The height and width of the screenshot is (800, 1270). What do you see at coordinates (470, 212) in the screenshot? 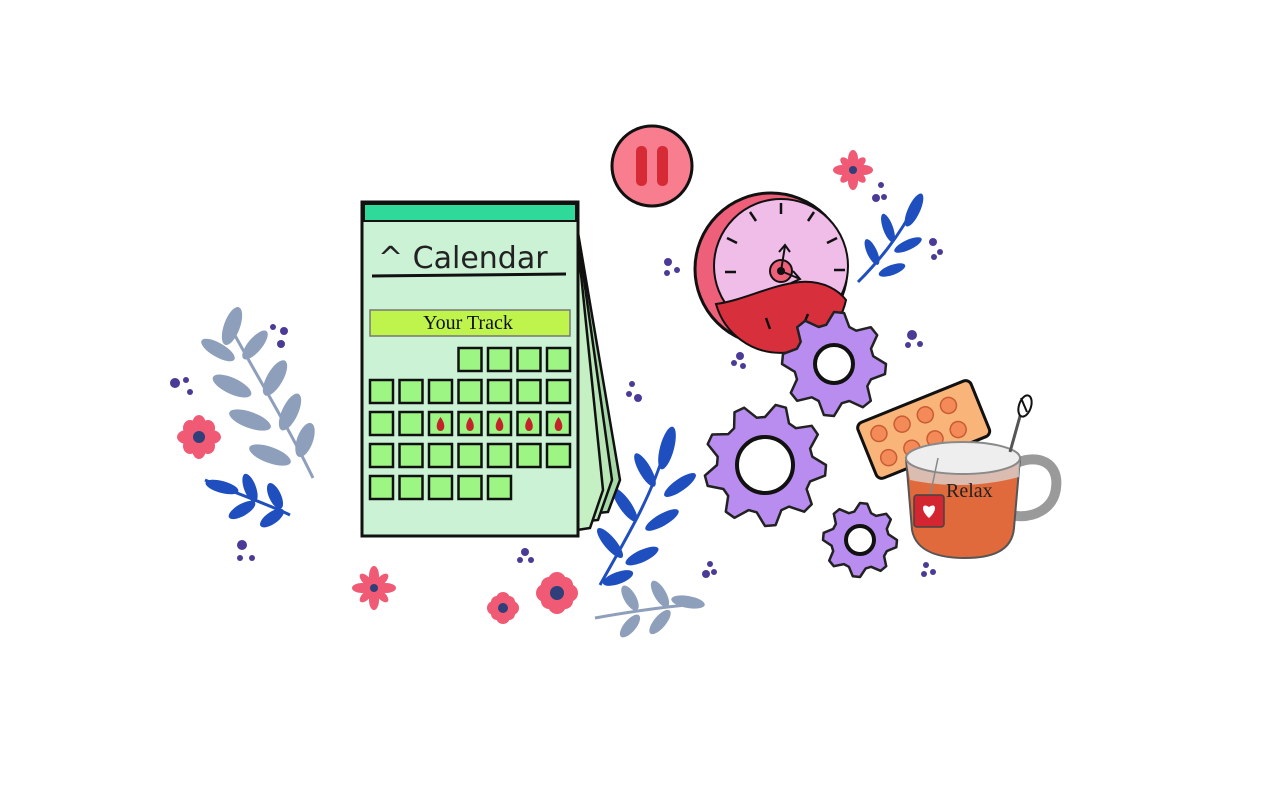
I see `calendar-header-bar` at bounding box center [470, 212].